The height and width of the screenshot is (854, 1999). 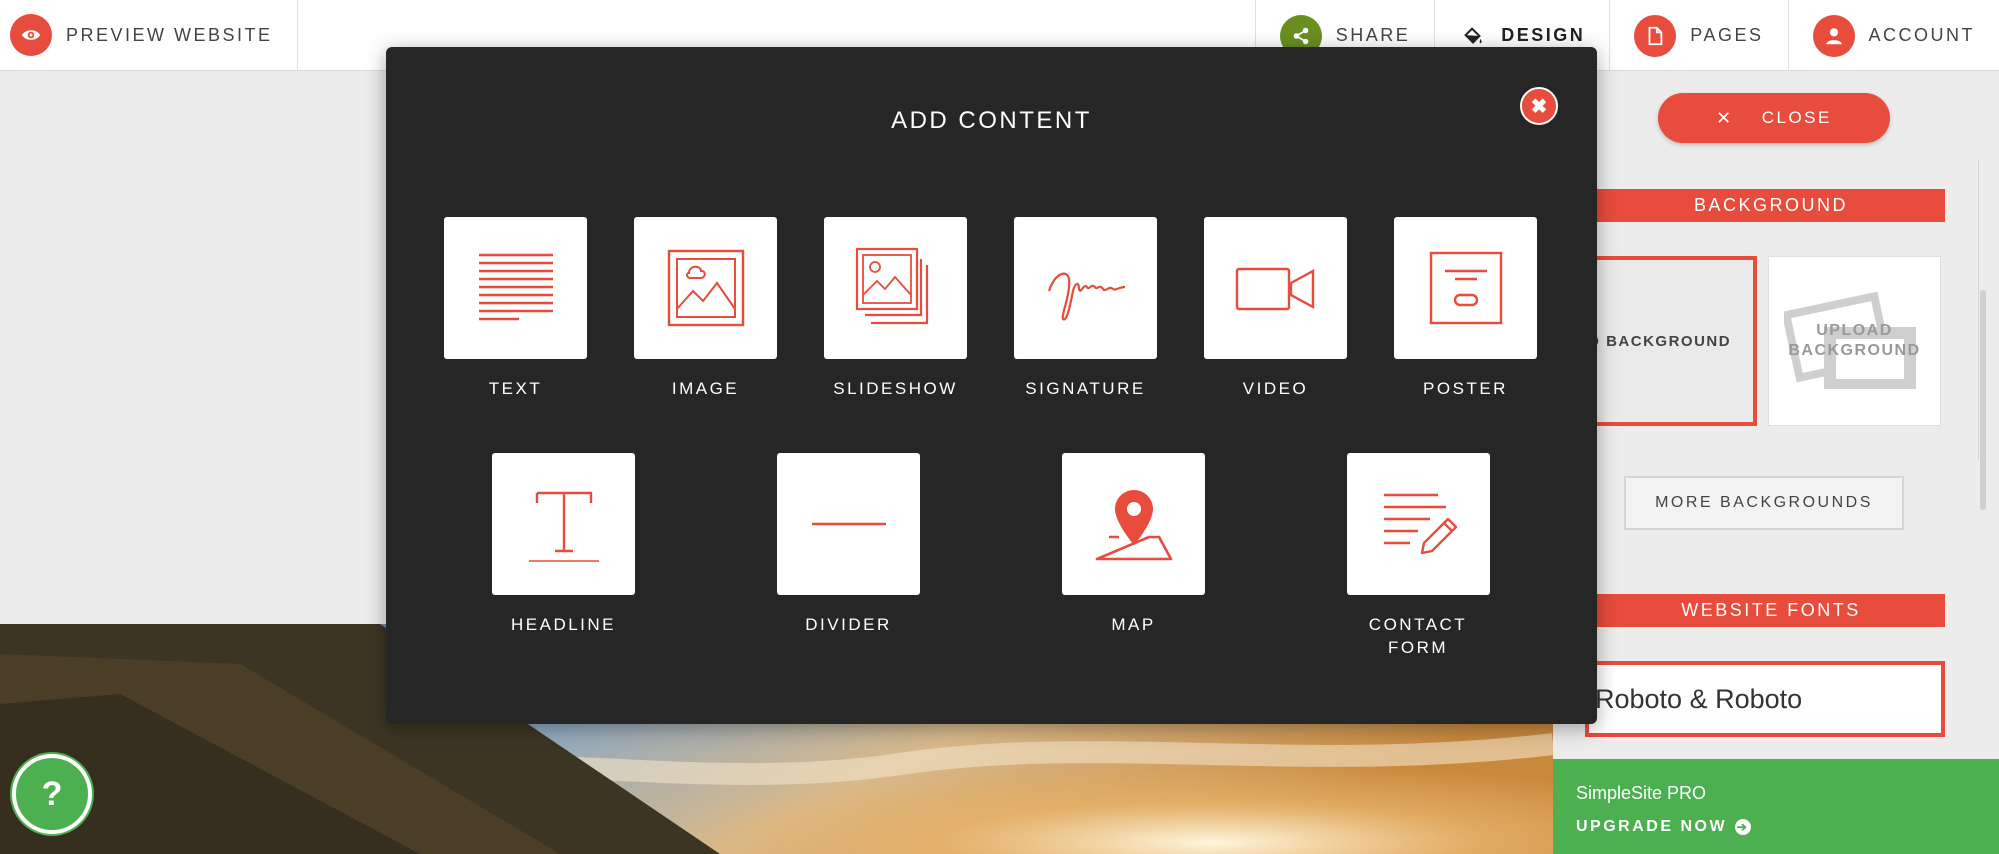 I want to click on poster-icon, so click(x=1465, y=288).